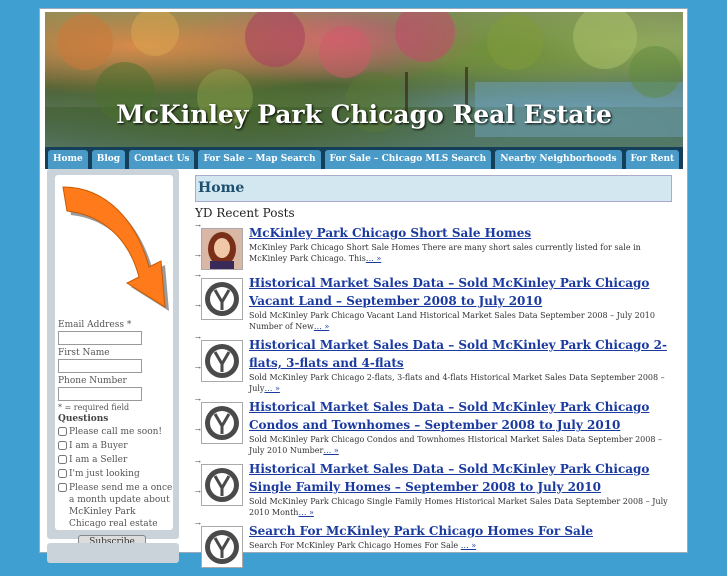  Describe the element at coordinates (92, 381) in the screenshot. I see `phone-label: Phone Number` at that location.